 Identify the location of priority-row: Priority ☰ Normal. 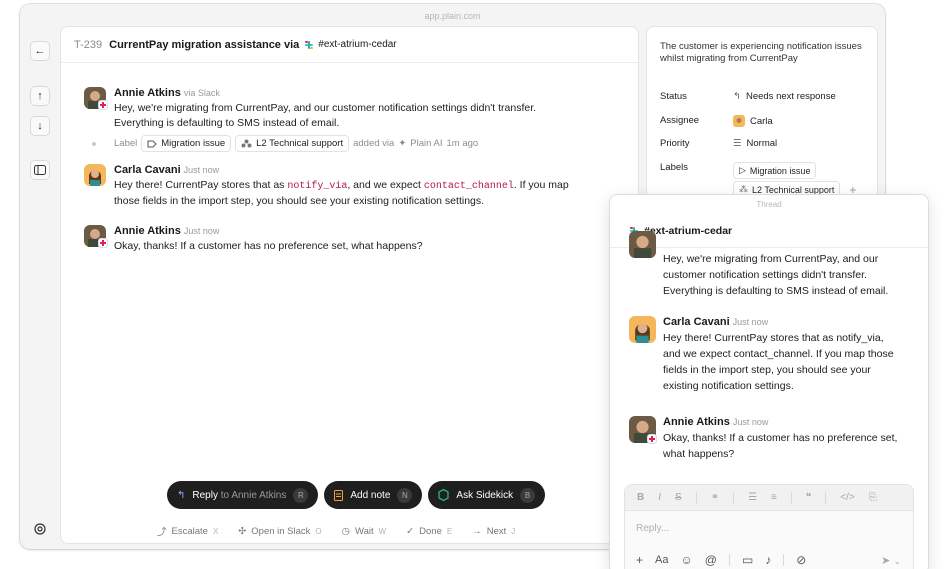
(718, 143).